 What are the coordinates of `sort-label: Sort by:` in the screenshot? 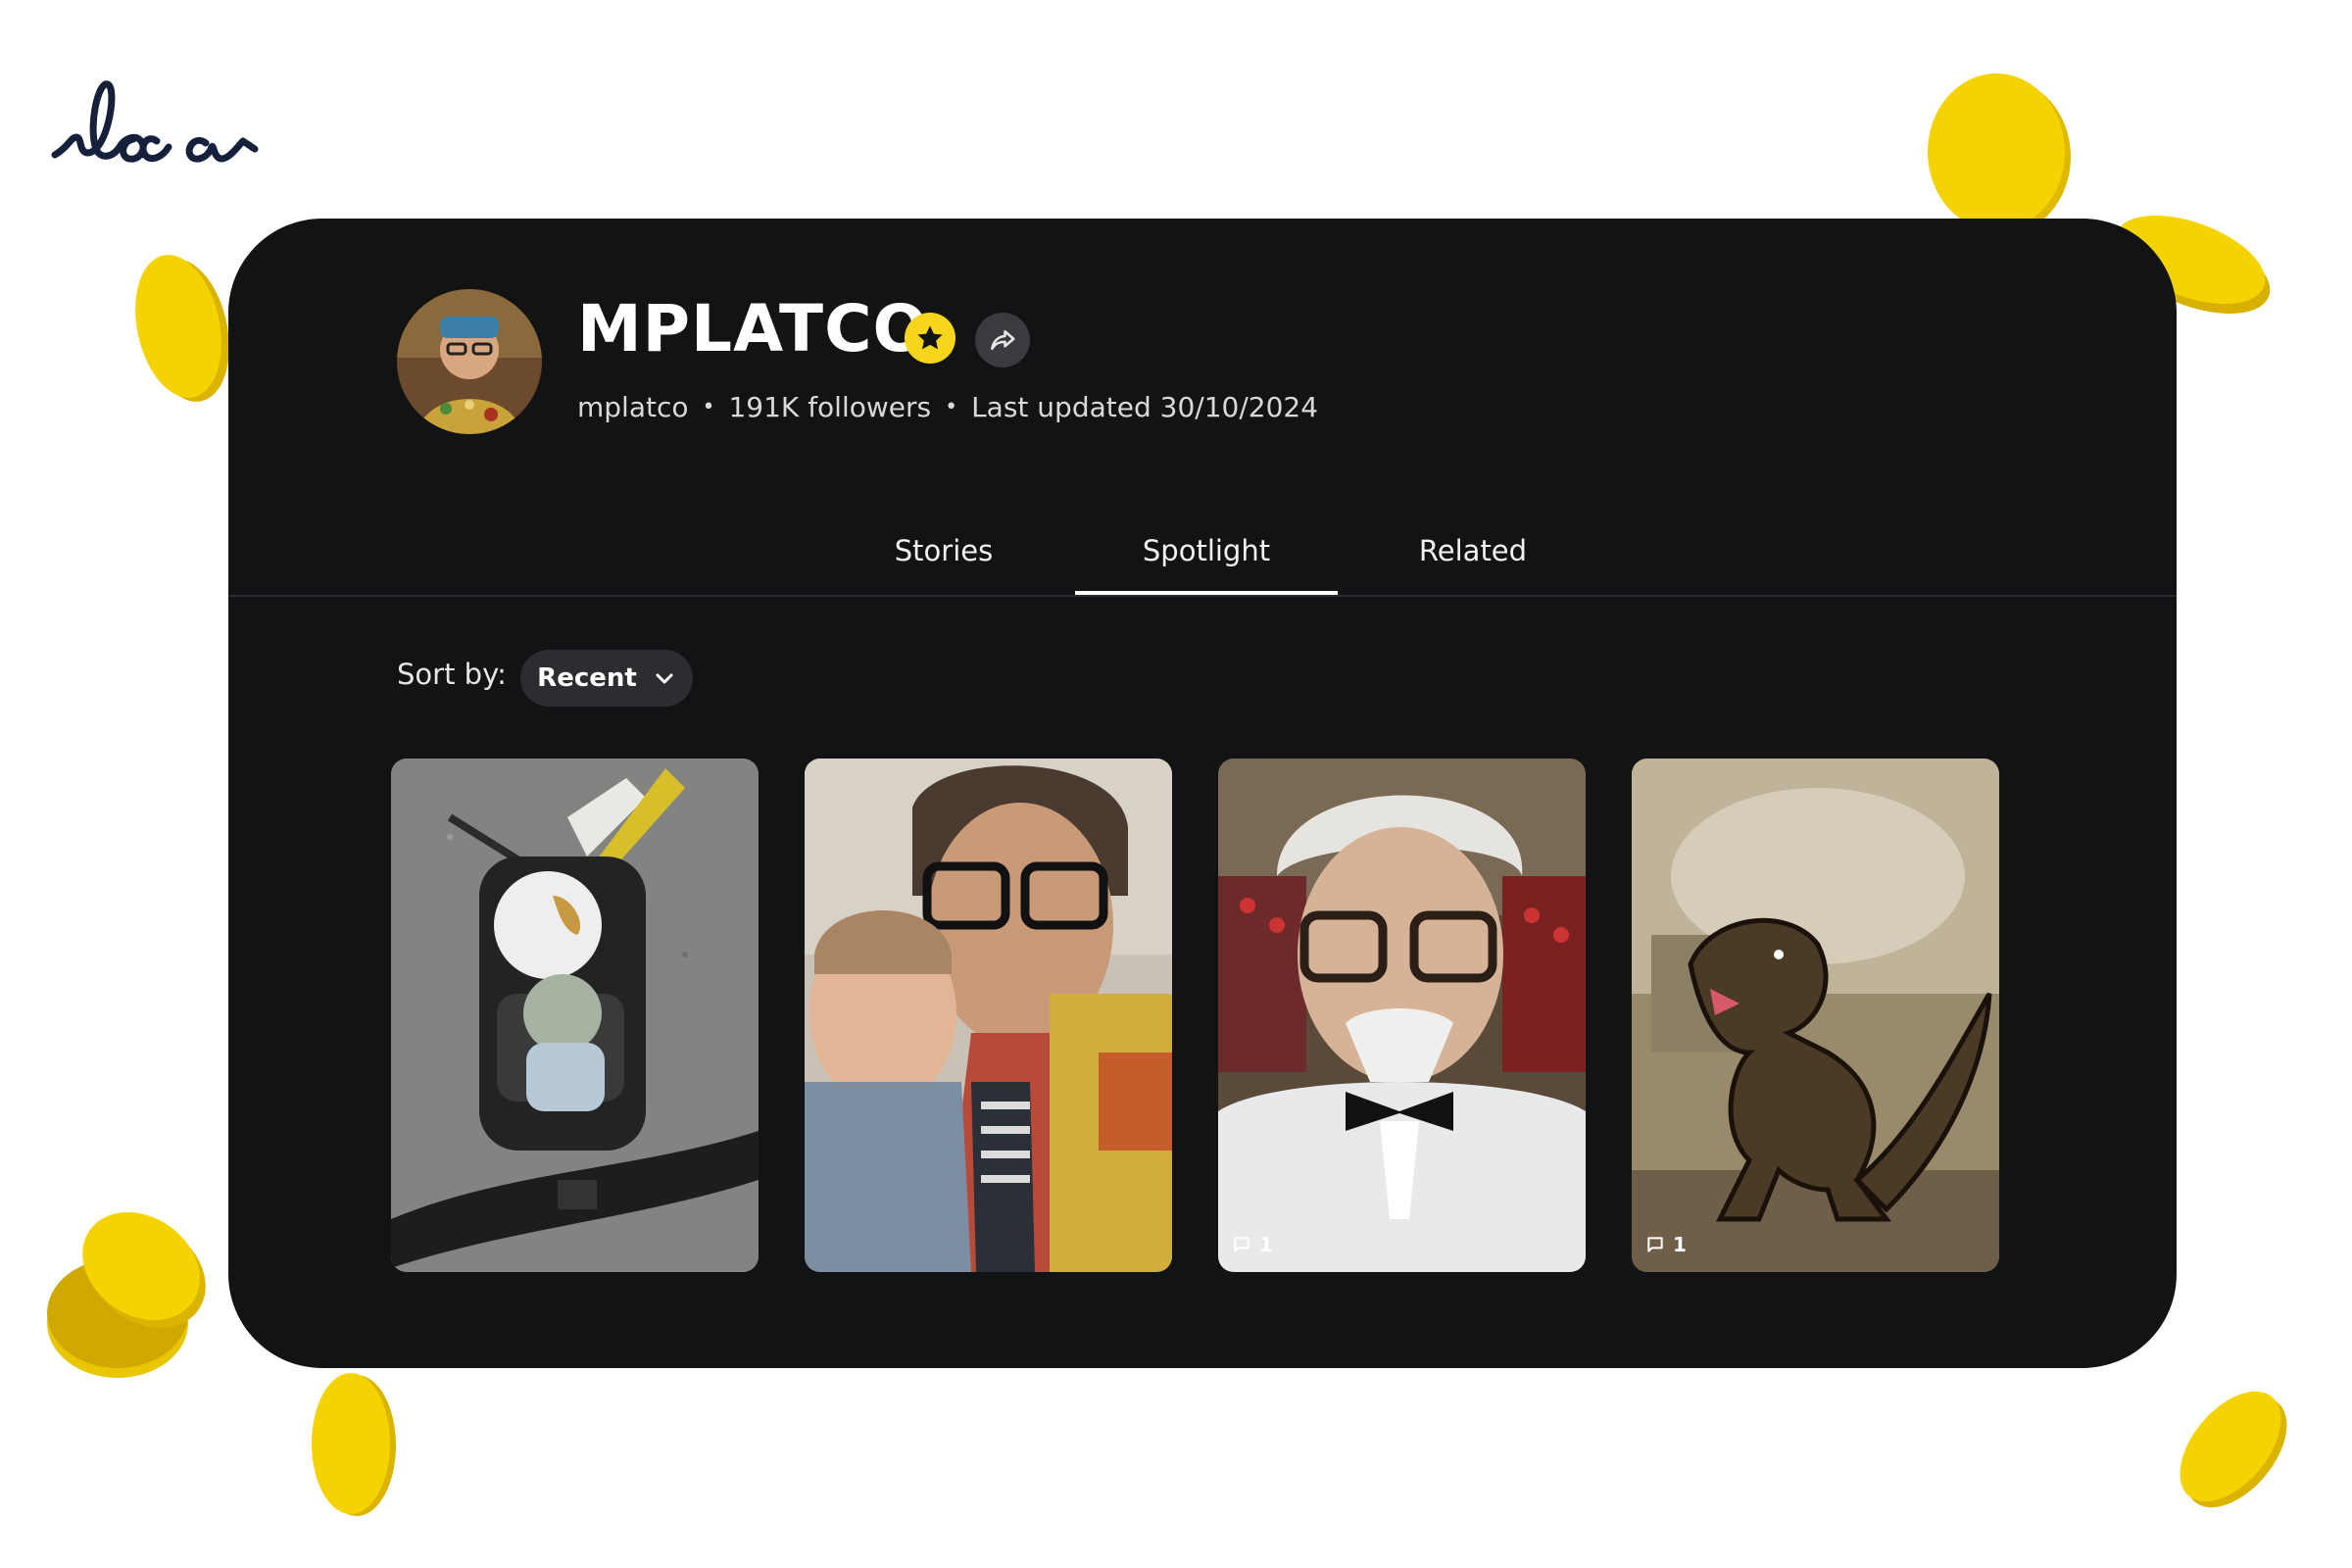 It's located at (452, 674).